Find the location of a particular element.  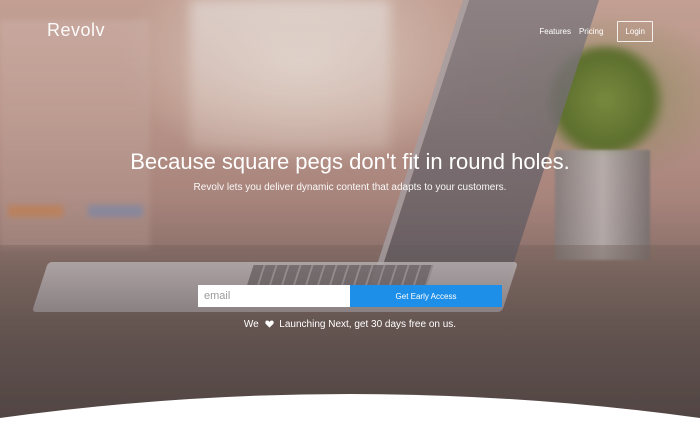

top-nav: Features Pricing Login is located at coordinates (596, 31).